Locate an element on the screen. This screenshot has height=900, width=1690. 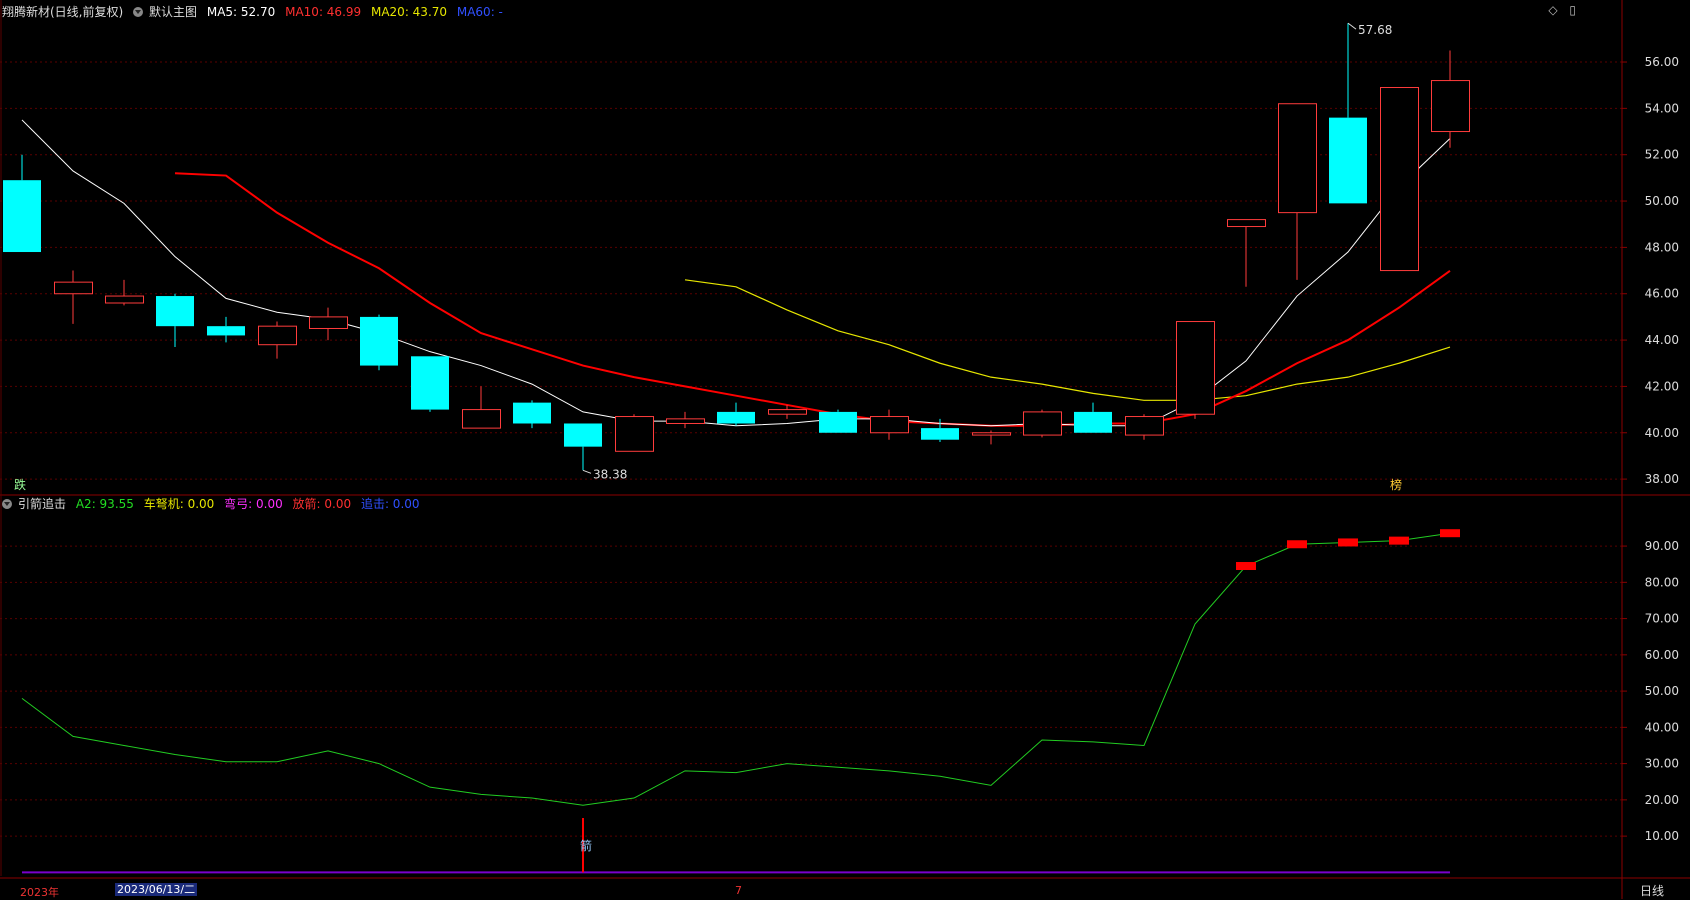
price-tick-label: 38.00 is located at coordinates (1662, 479).